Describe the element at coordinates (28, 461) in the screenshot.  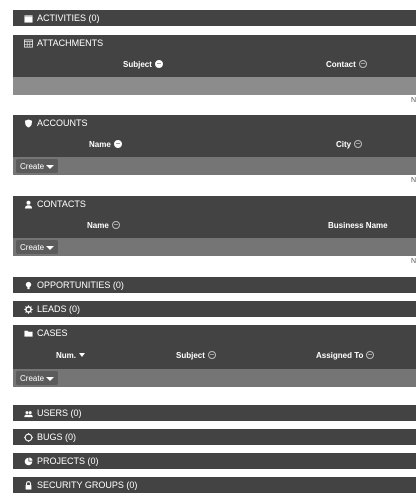
I see `pie-chart-icon` at that location.